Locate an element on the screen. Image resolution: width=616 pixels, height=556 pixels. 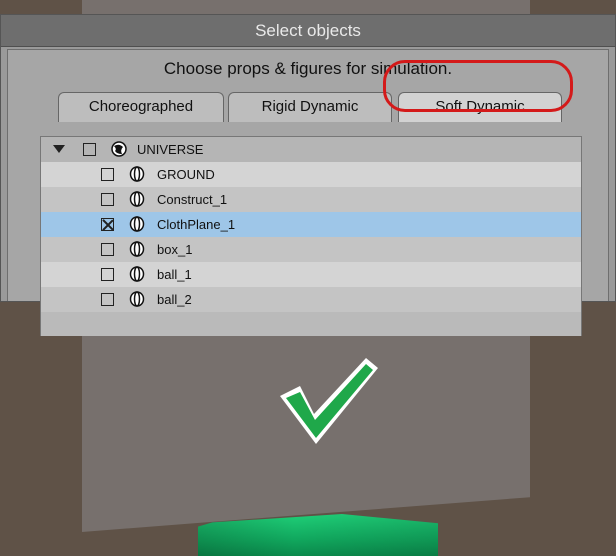
tree-row: Construct_1 is located at coordinates (311, 199).